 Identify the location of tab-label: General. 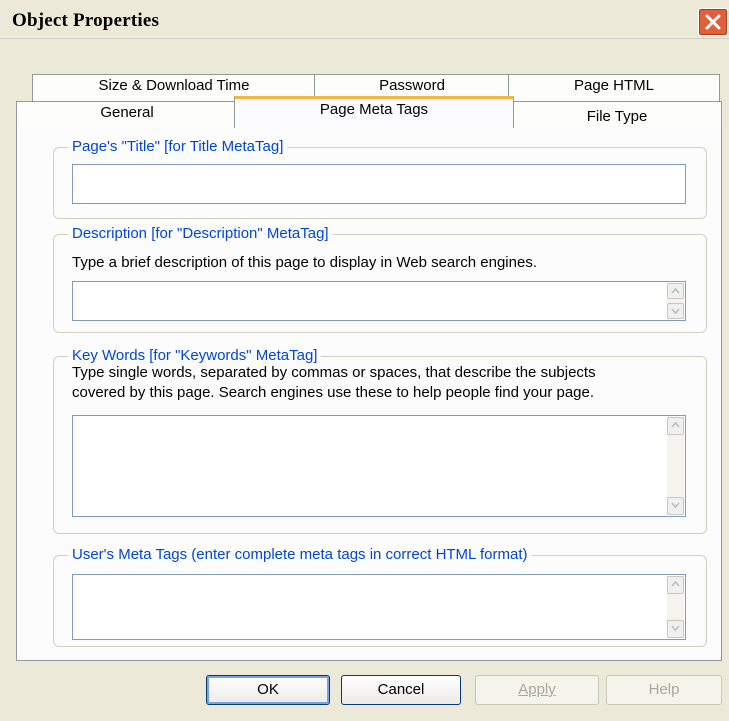
(127, 112).